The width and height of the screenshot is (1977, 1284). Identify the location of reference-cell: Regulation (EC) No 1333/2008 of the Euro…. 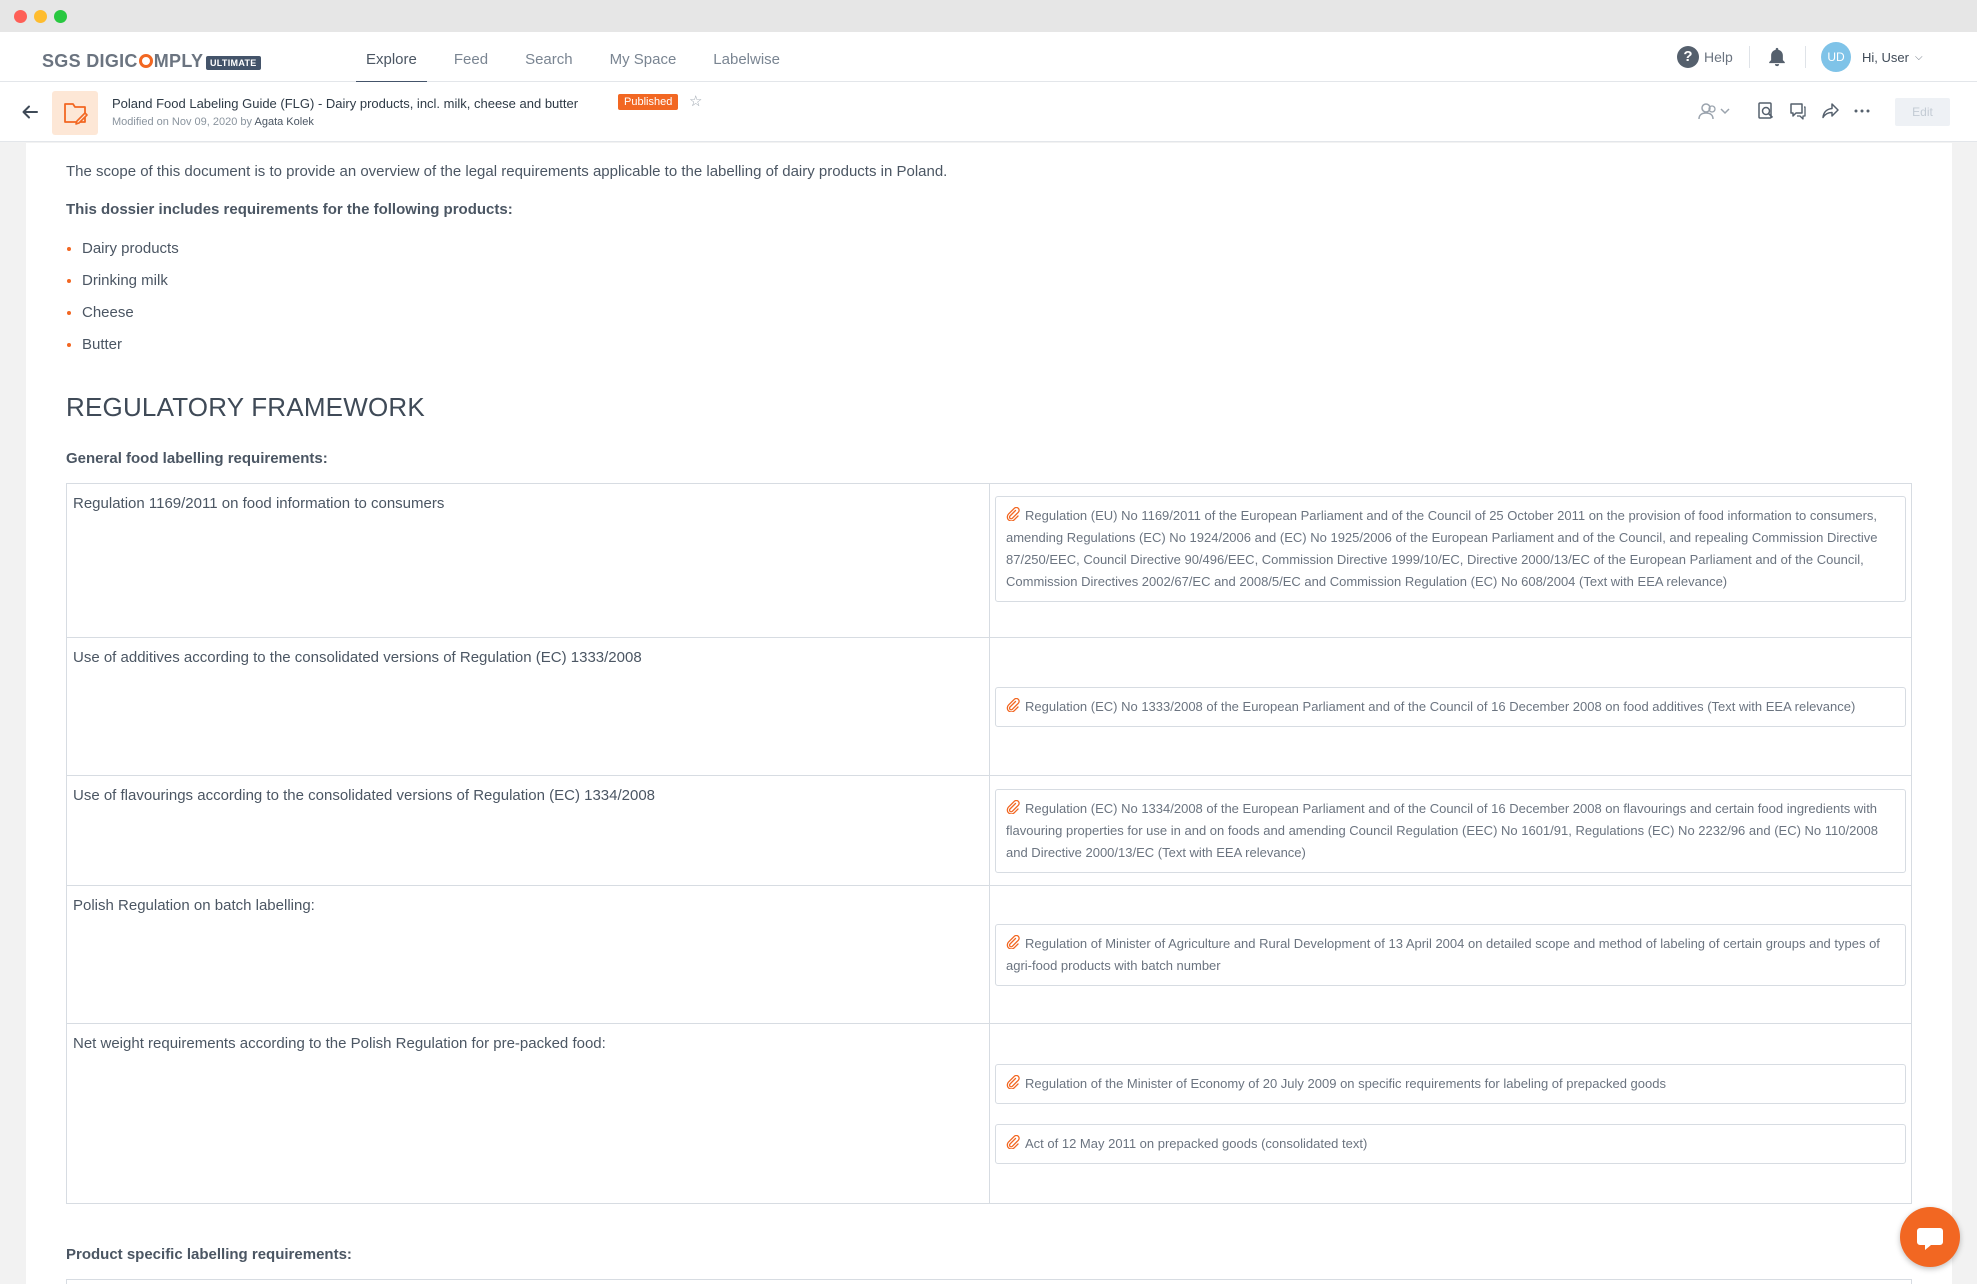
(1450, 706).